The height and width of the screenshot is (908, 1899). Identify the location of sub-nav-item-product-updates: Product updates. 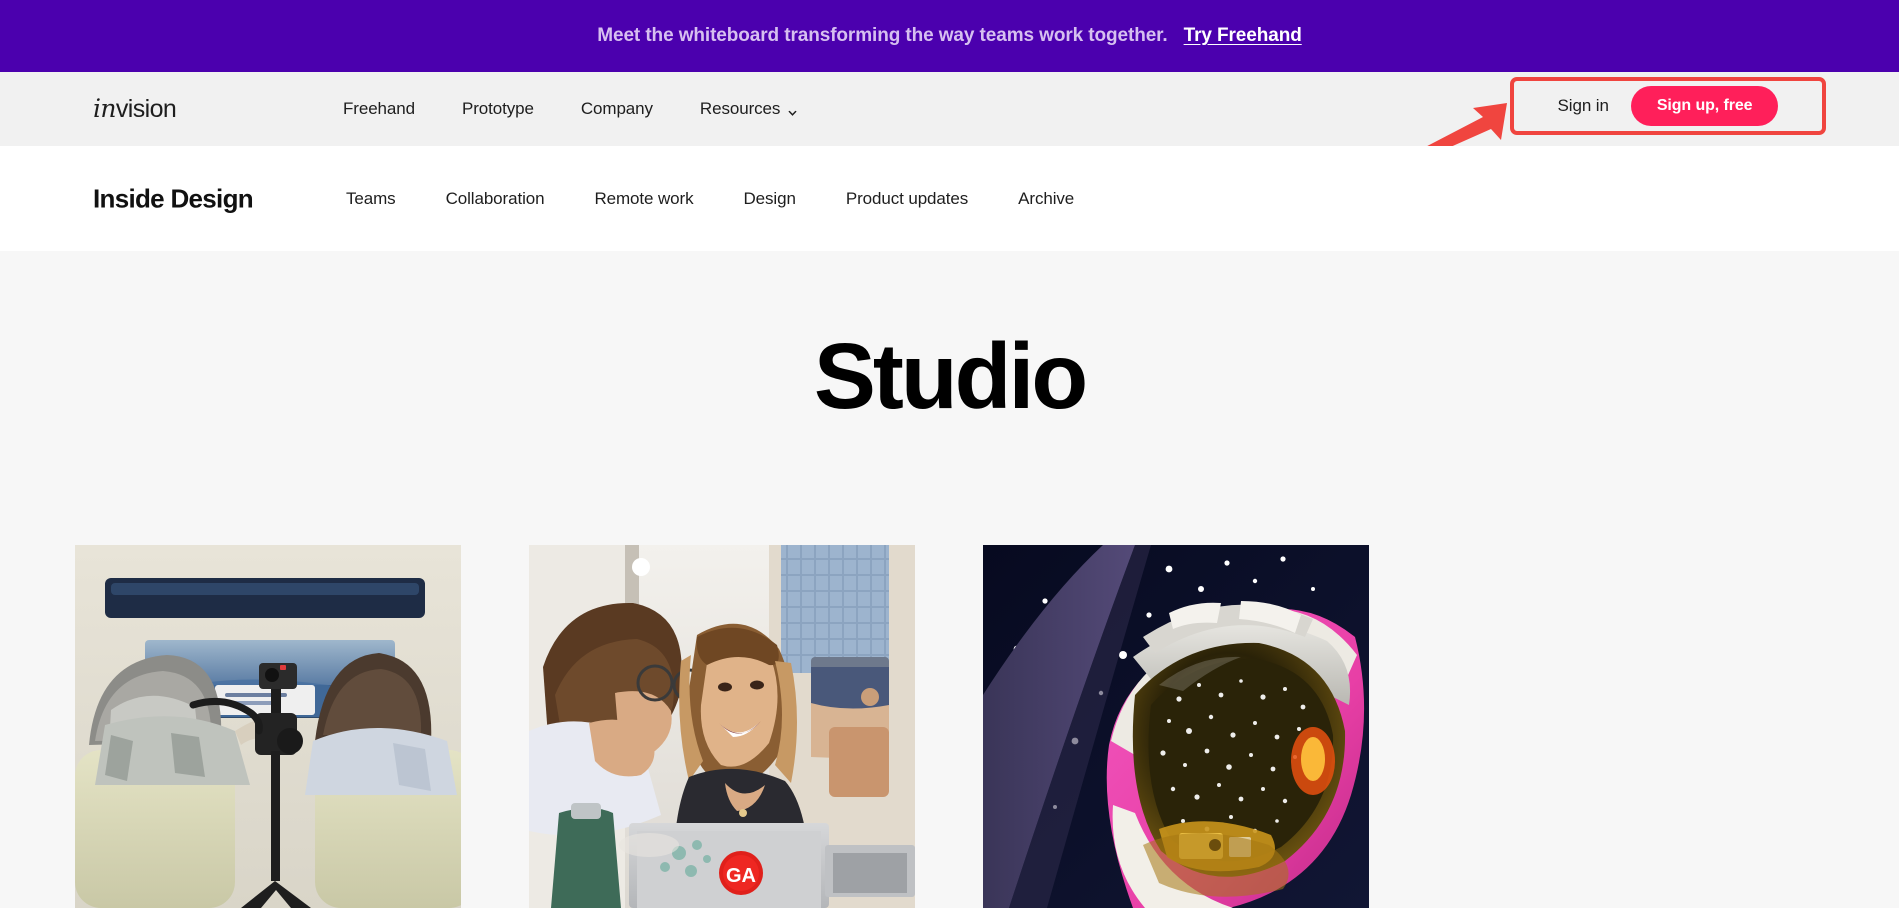
(907, 199).